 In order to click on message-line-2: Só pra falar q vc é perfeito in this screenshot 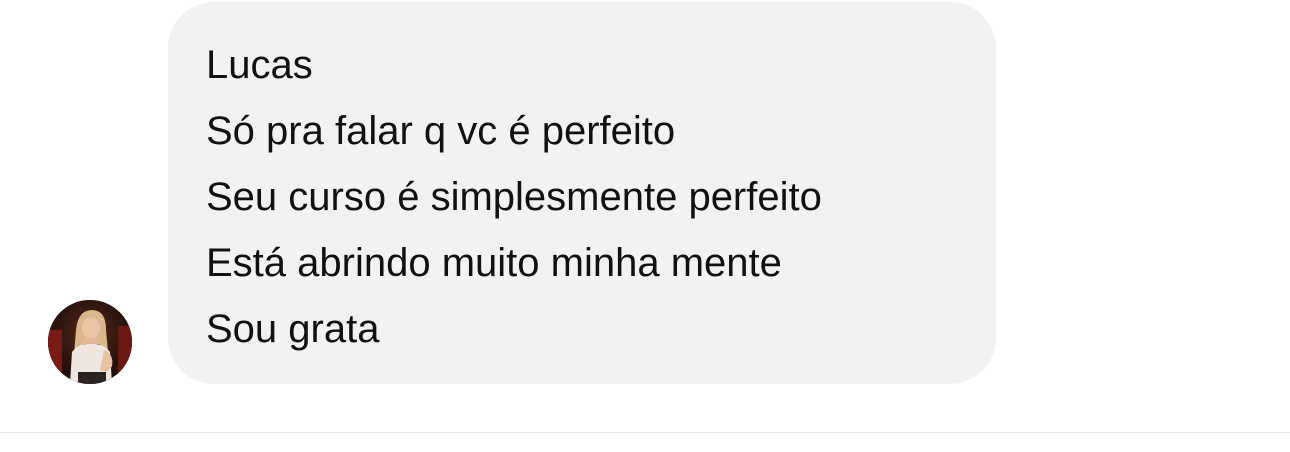, I will do `click(441, 131)`.